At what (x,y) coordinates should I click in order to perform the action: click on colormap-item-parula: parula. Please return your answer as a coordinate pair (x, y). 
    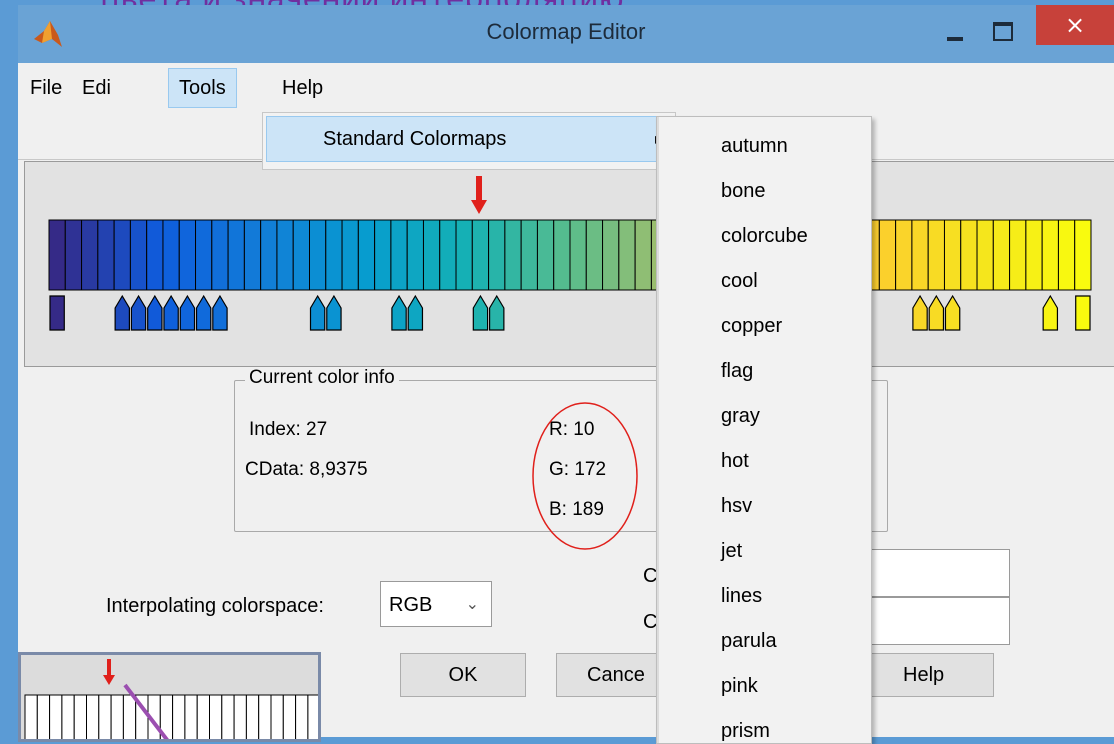
    Looking at the image, I should click on (749, 641).